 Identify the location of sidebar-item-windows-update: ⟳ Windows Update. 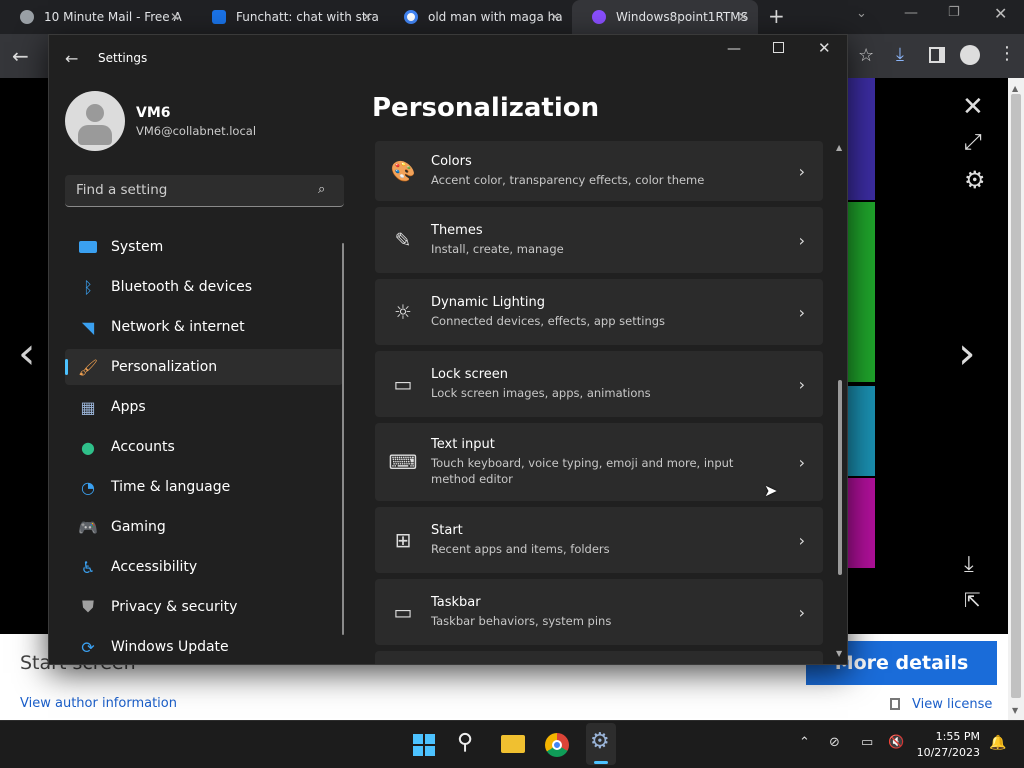
(204, 646).